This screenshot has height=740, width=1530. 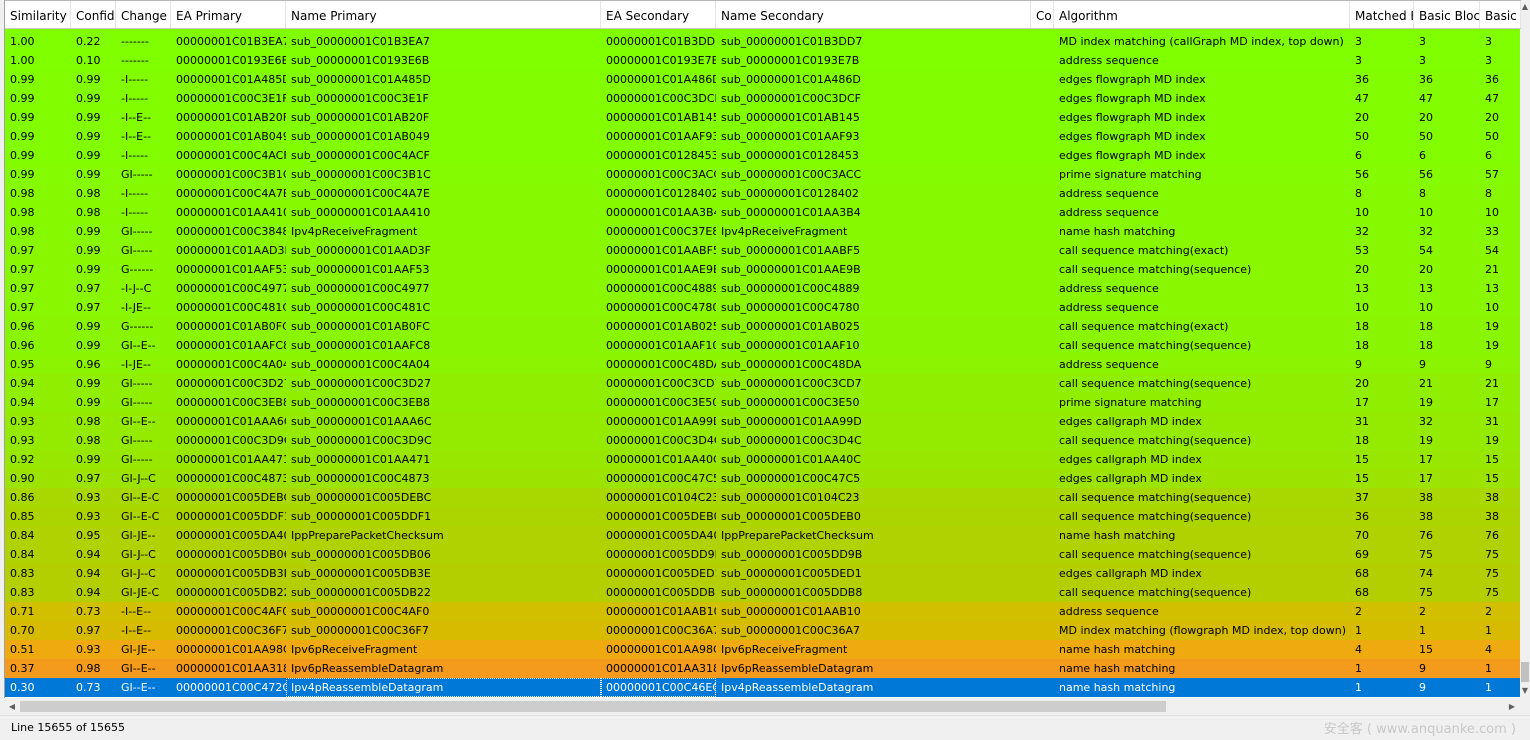 What do you see at coordinates (231, 288) in the screenshot?
I see `cell-ea-primary: 00000001C00C4977` at bounding box center [231, 288].